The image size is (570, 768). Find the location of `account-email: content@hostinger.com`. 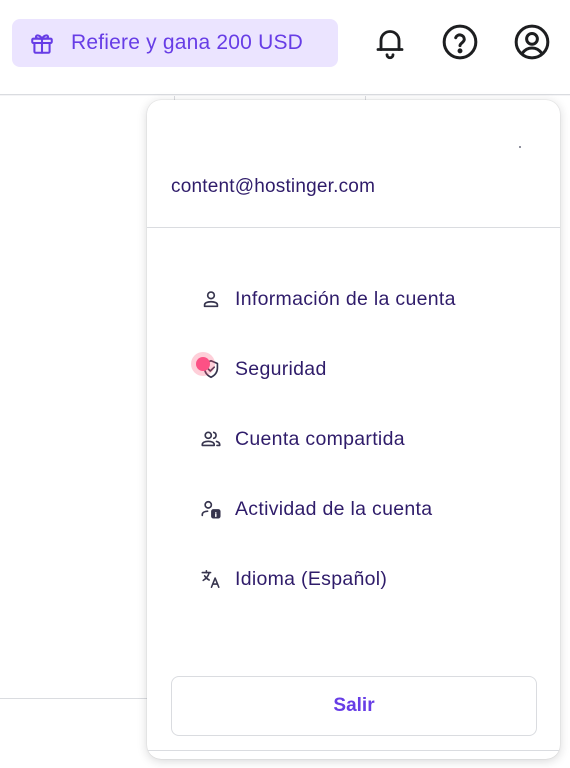

account-email: content@hostinger.com is located at coordinates (273, 186).